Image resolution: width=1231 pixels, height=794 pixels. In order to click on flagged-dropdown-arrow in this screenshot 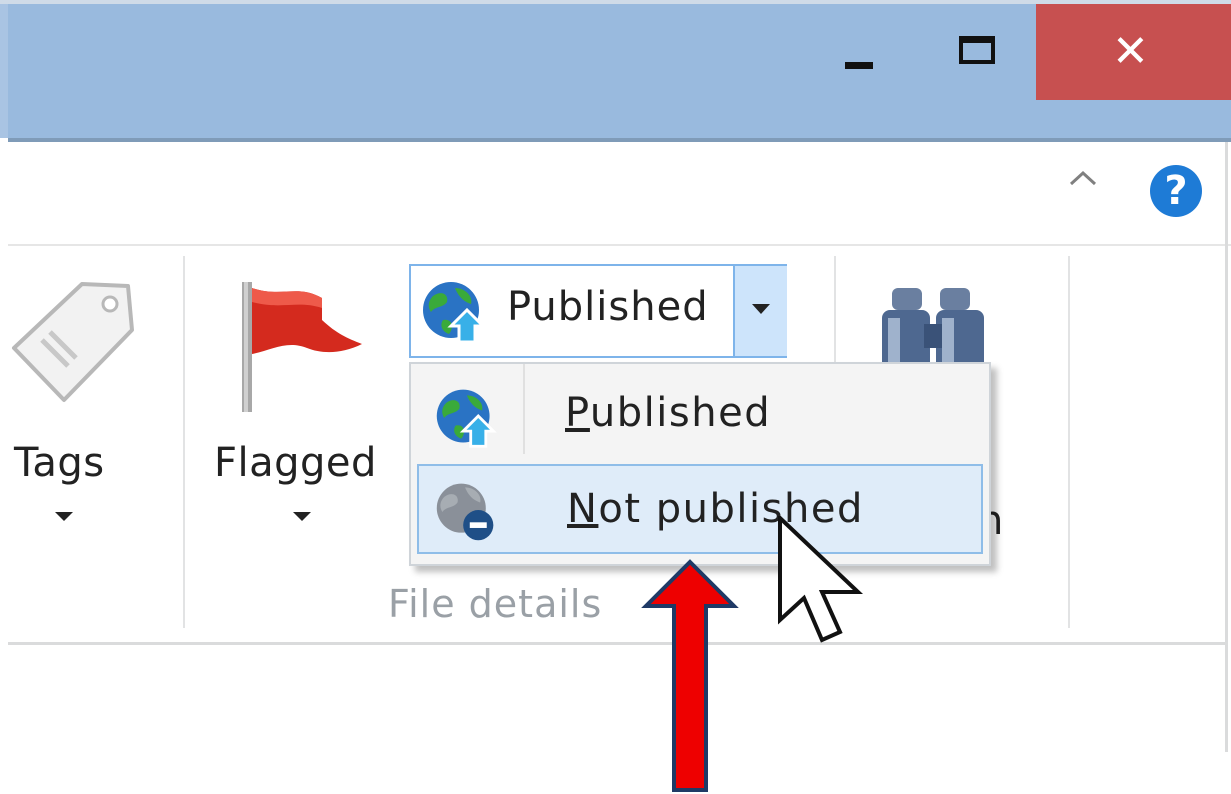, I will do `click(302, 516)`.